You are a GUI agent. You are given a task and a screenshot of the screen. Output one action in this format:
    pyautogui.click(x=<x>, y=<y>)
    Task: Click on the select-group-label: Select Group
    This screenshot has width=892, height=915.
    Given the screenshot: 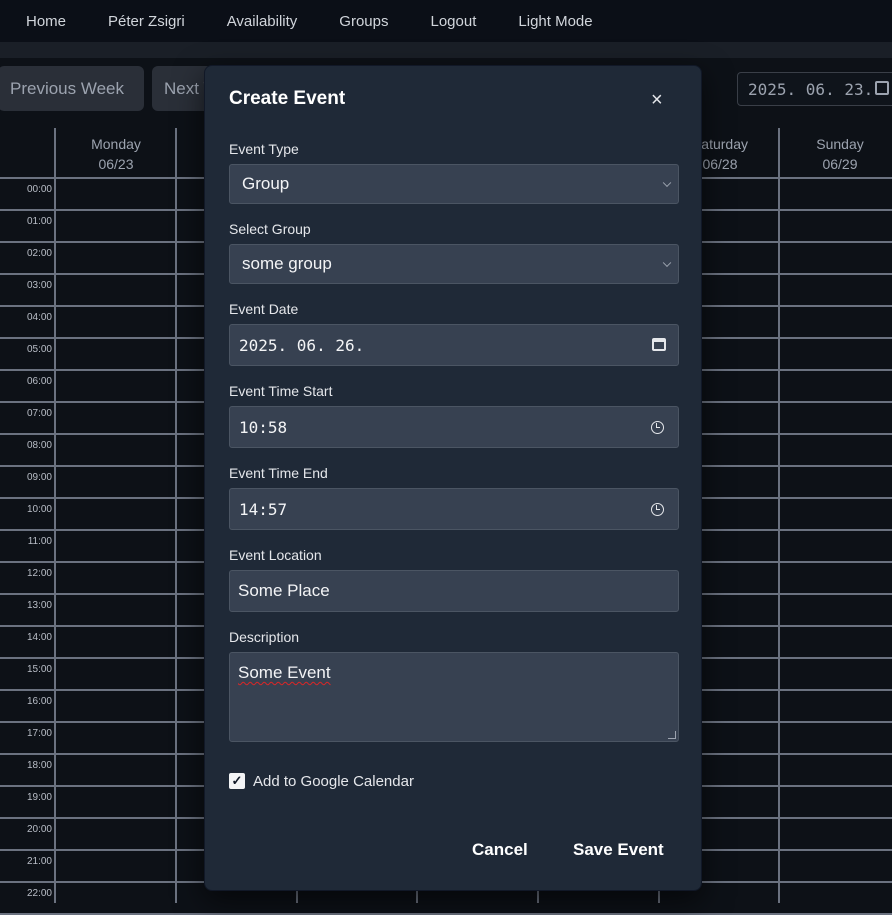 What is the action you would take?
    pyautogui.click(x=270, y=229)
    